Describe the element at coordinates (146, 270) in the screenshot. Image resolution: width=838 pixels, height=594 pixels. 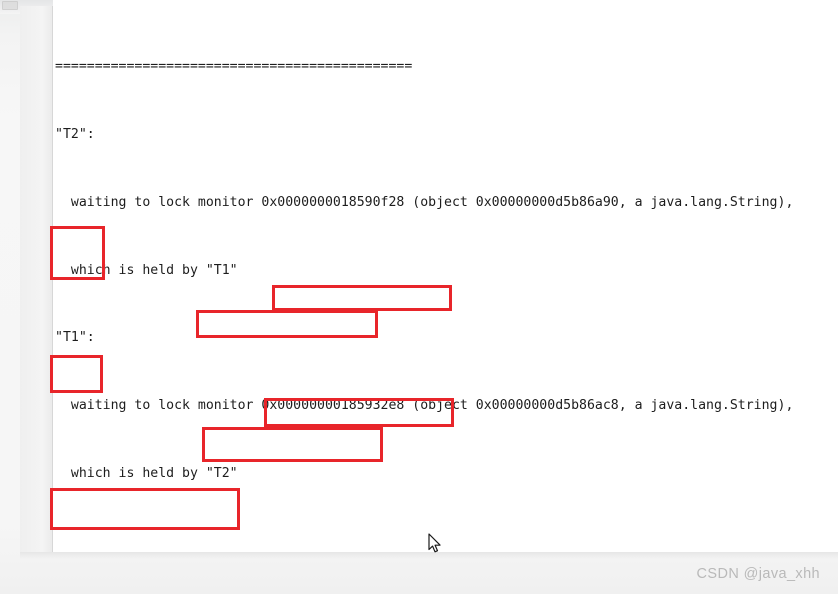
I see `line-t2-held-by: which is held by "T1"` at that location.